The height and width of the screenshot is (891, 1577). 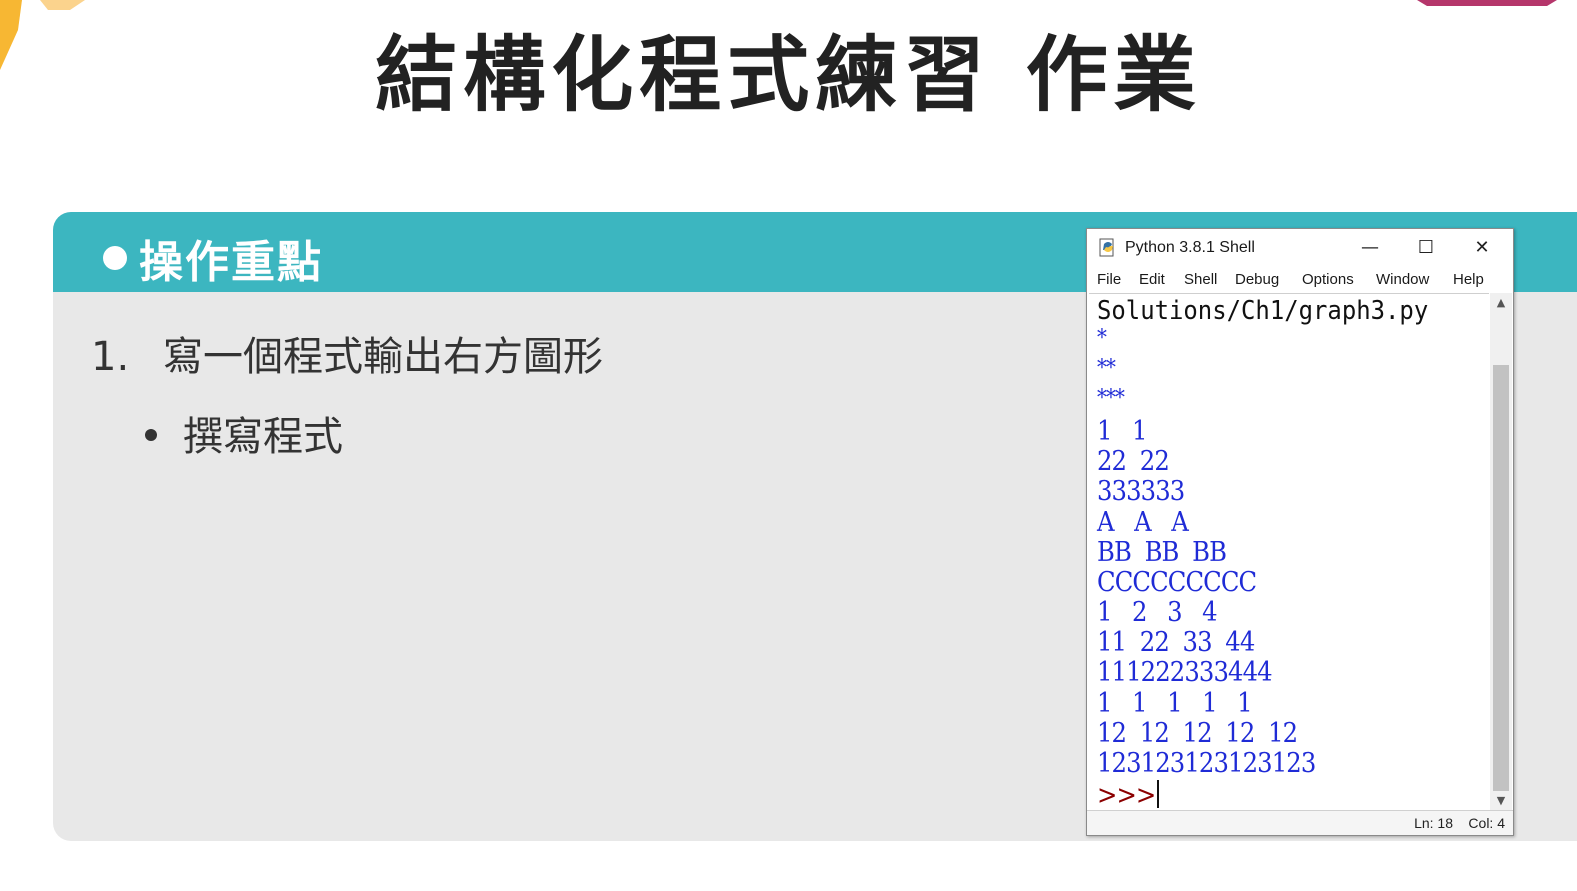 What do you see at coordinates (1263, 311) in the screenshot?
I see `shell-output-line: Solutions/Ch1/graph3.py` at bounding box center [1263, 311].